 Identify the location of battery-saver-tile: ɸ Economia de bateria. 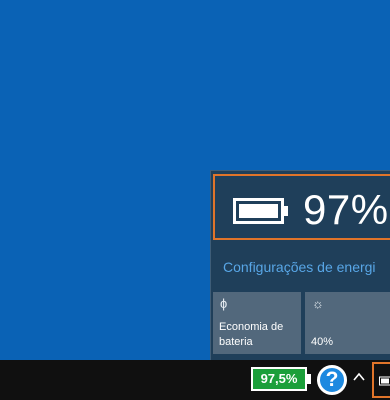
(257, 323).